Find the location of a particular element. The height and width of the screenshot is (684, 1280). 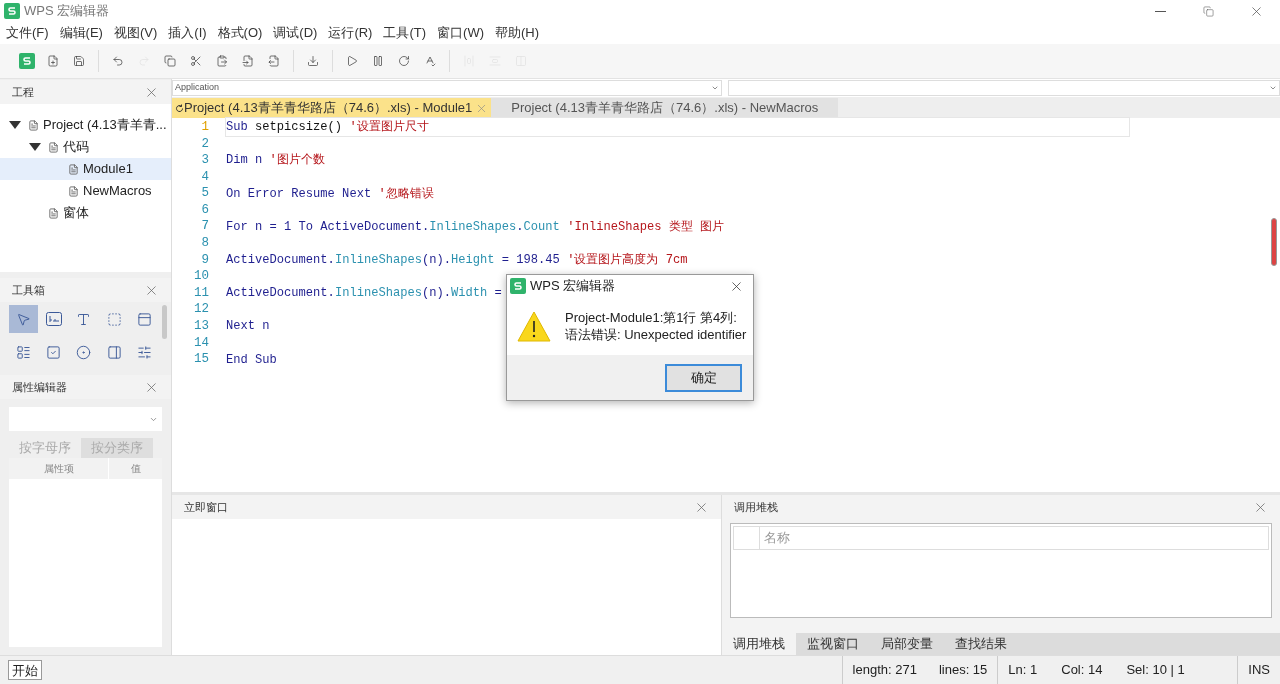

line-status: Ln: 1 is located at coordinates (1023, 670).